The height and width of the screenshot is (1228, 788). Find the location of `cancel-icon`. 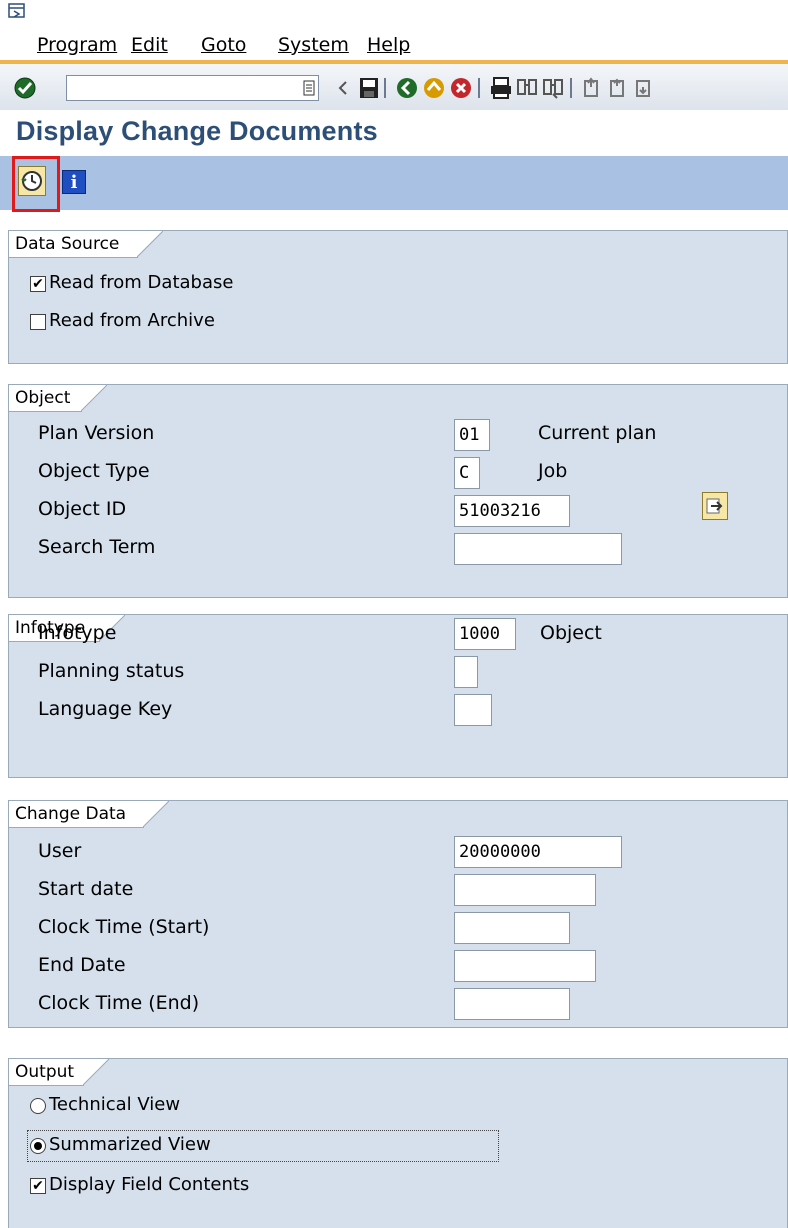

cancel-icon is located at coordinates (461, 88).